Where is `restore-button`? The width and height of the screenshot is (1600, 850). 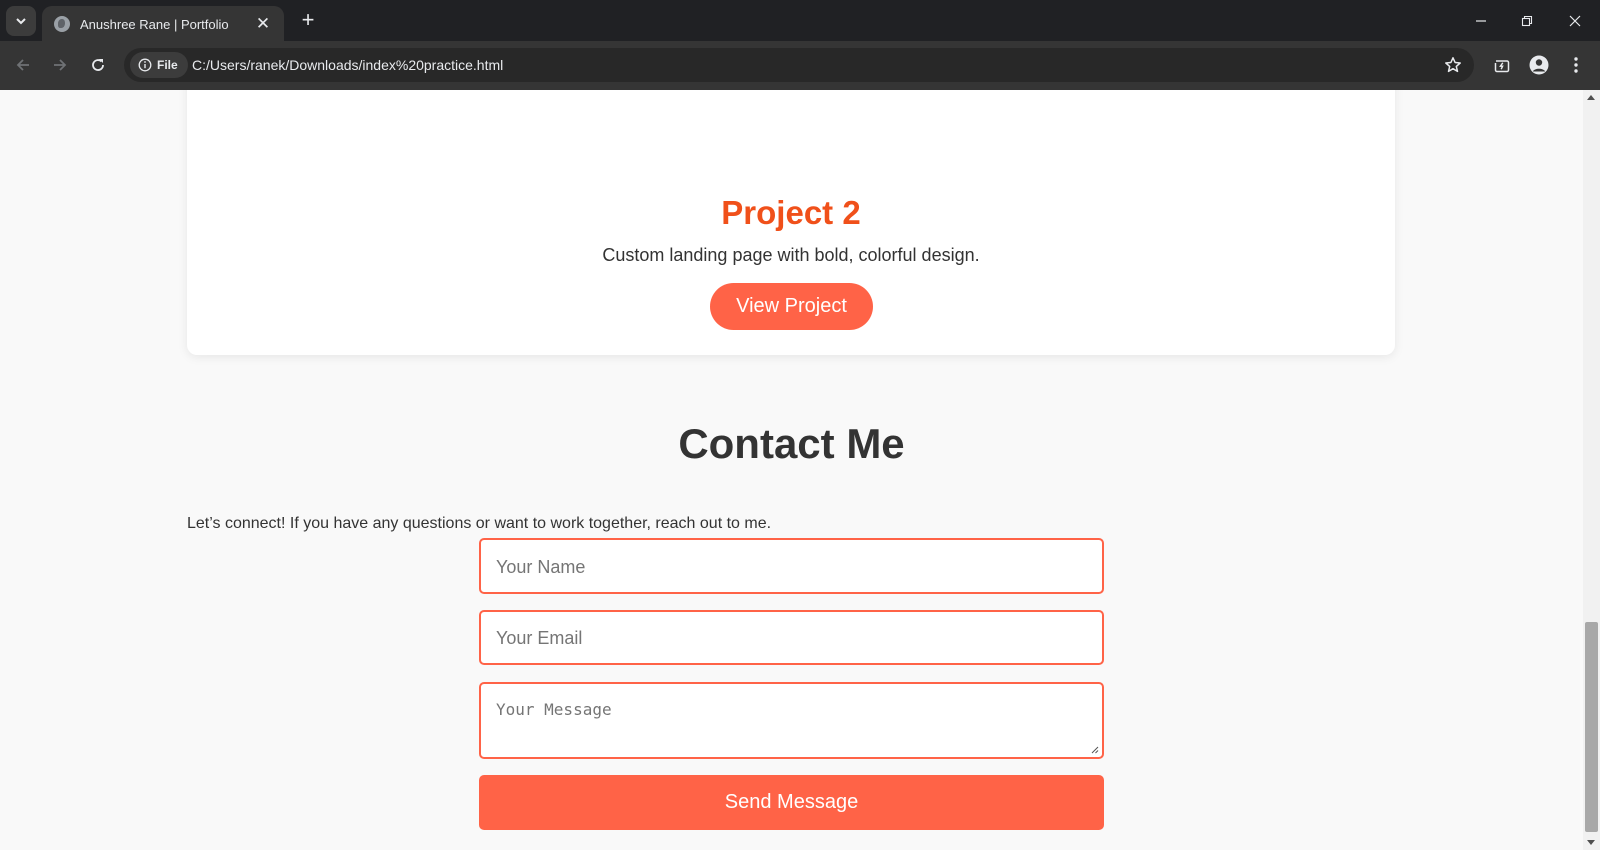
restore-button is located at coordinates (1527, 20).